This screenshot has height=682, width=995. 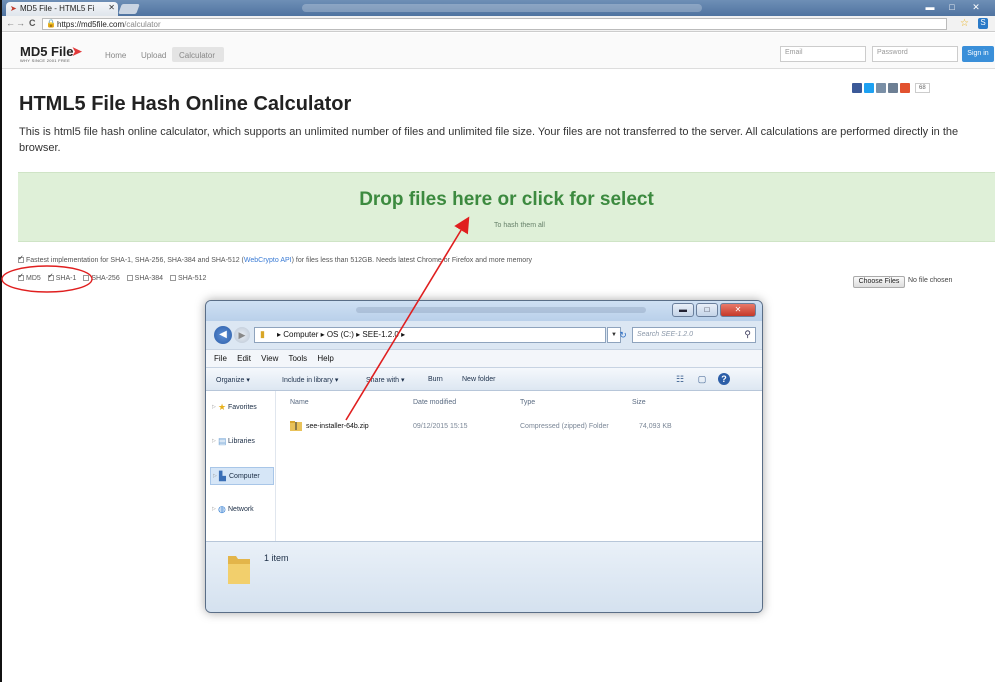 I want to click on facebook-icon, so click(x=857, y=88).